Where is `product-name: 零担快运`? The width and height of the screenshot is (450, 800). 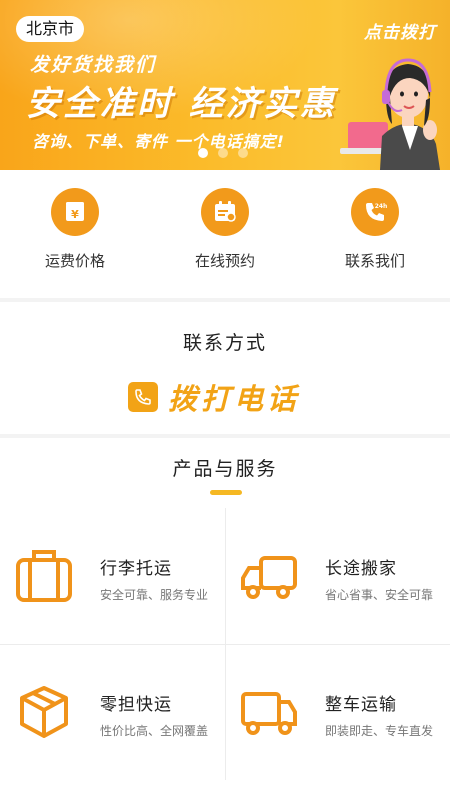 product-name: 零担快运 is located at coordinates (136, 705).